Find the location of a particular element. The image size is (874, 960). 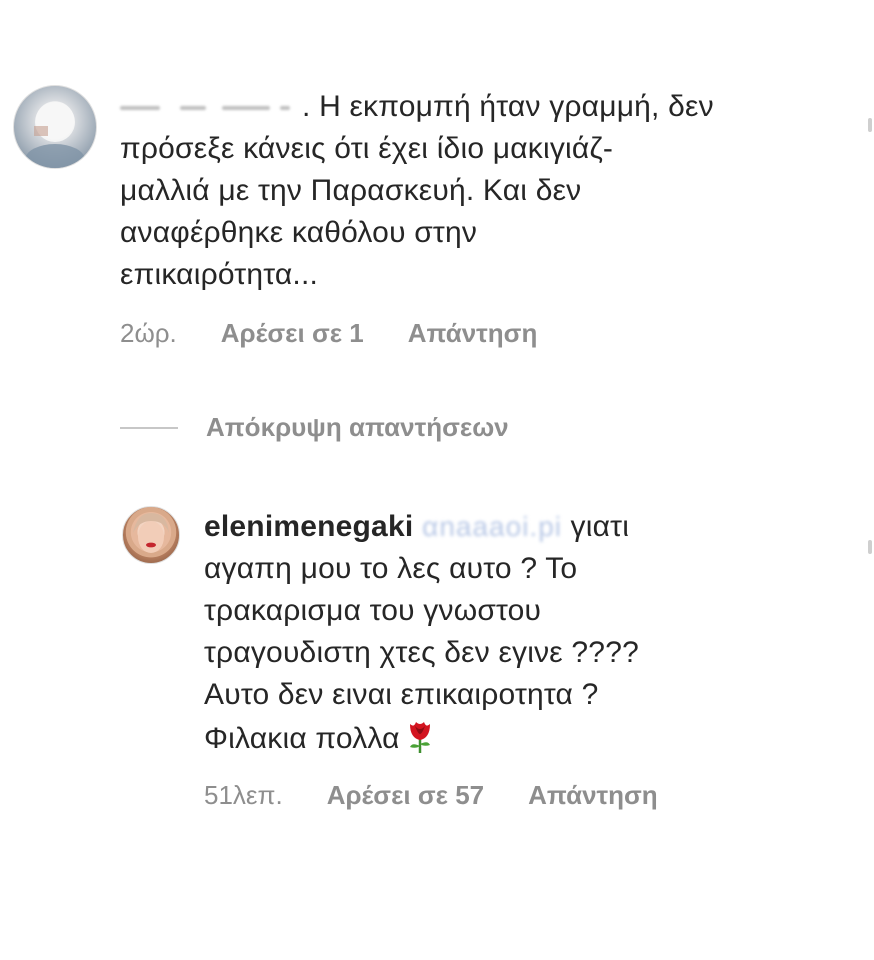

likes-count-button: Αρέσει σε 1 is located at coordinates (292, 333).